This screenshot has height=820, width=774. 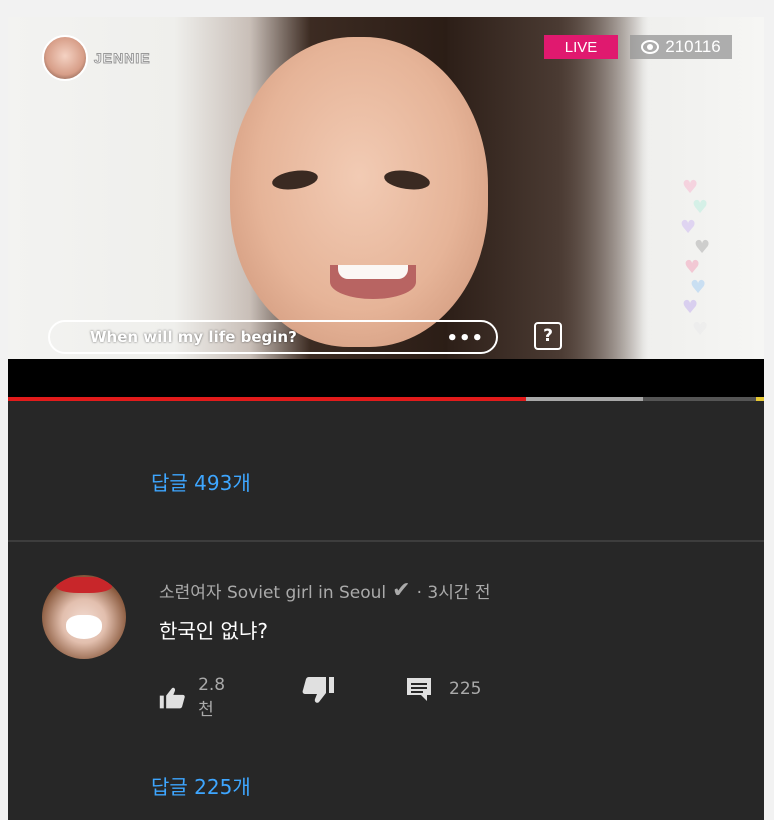 What do you see at coordinates (193, 337) in the screenshot?
I see `chat-message: When will my life begin?` at bounding box center [193, 337].